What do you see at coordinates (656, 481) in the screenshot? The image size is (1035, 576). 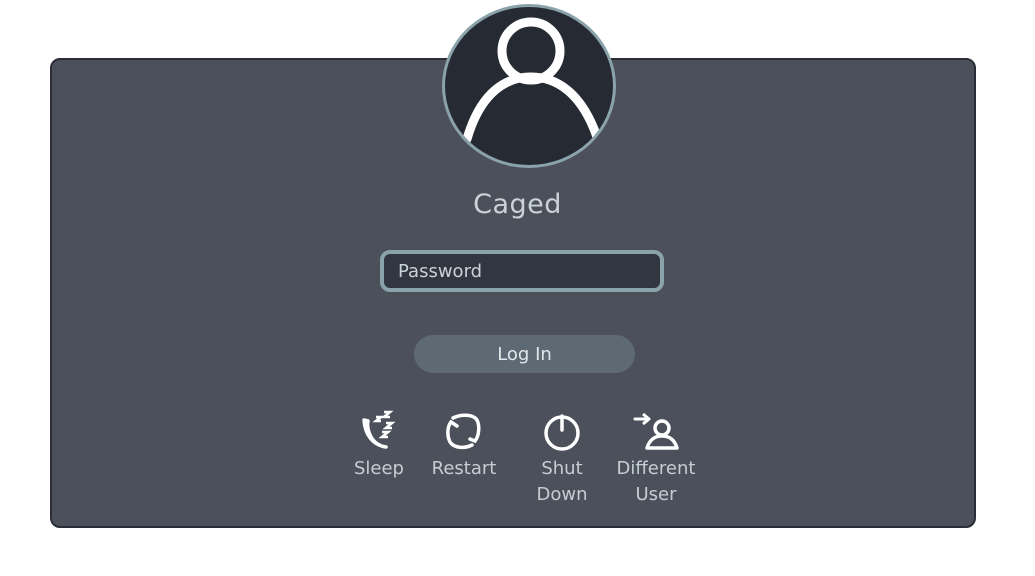 I see `different-user-label: Different User` at bounding box center [656, 481].